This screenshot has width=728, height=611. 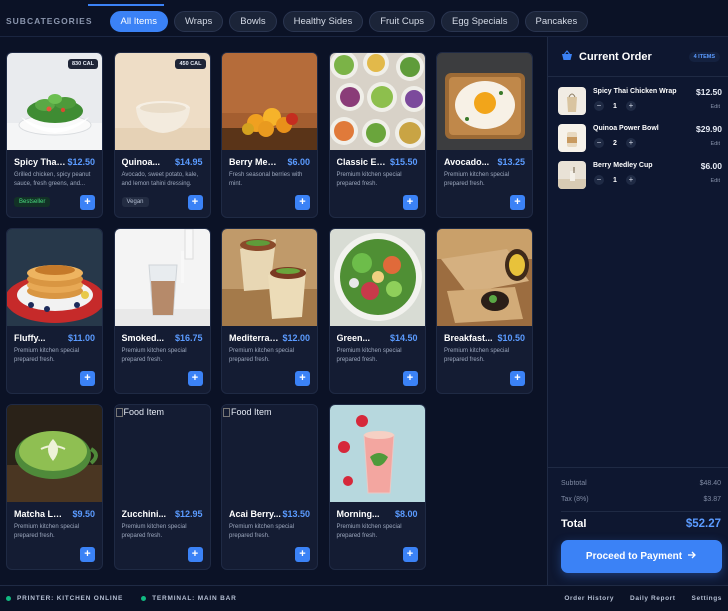 What do you see at coordinates (377, 101) in the screenshot?
I see `bowls-spread-image` at bounding box center [377, 101].